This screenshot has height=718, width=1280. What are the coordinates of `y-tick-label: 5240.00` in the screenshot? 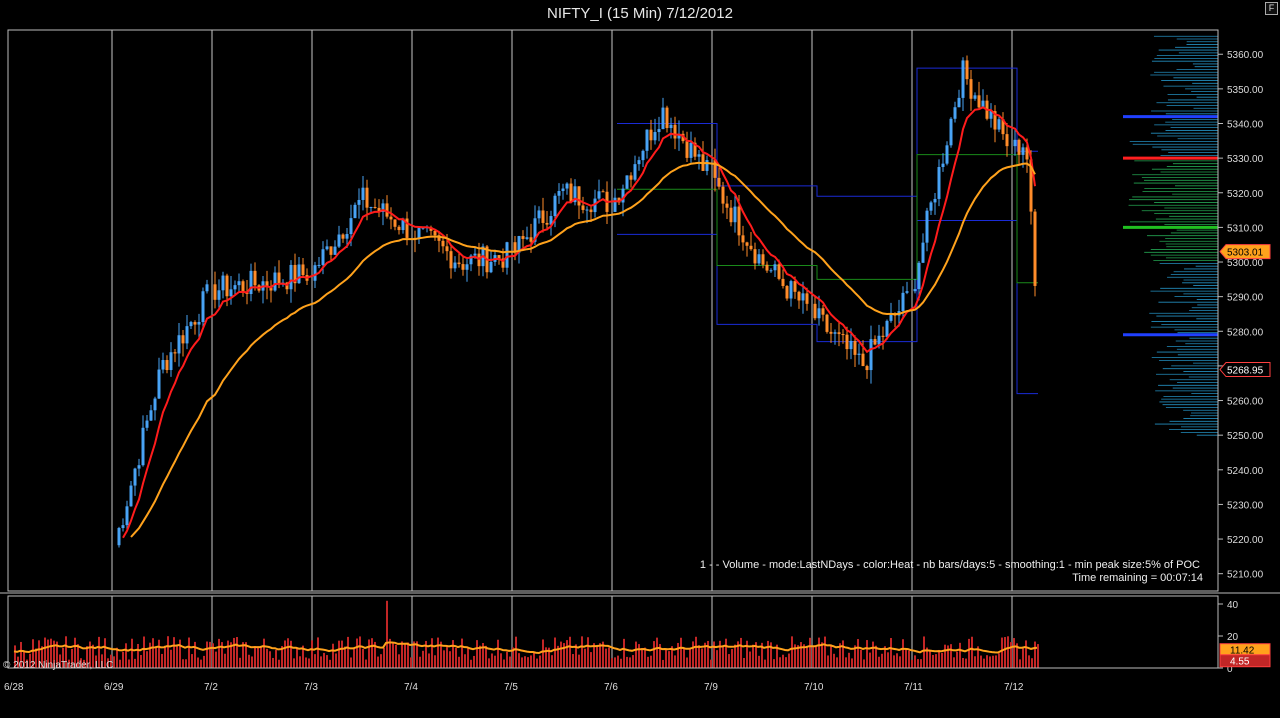 It's located at (1245, 471).